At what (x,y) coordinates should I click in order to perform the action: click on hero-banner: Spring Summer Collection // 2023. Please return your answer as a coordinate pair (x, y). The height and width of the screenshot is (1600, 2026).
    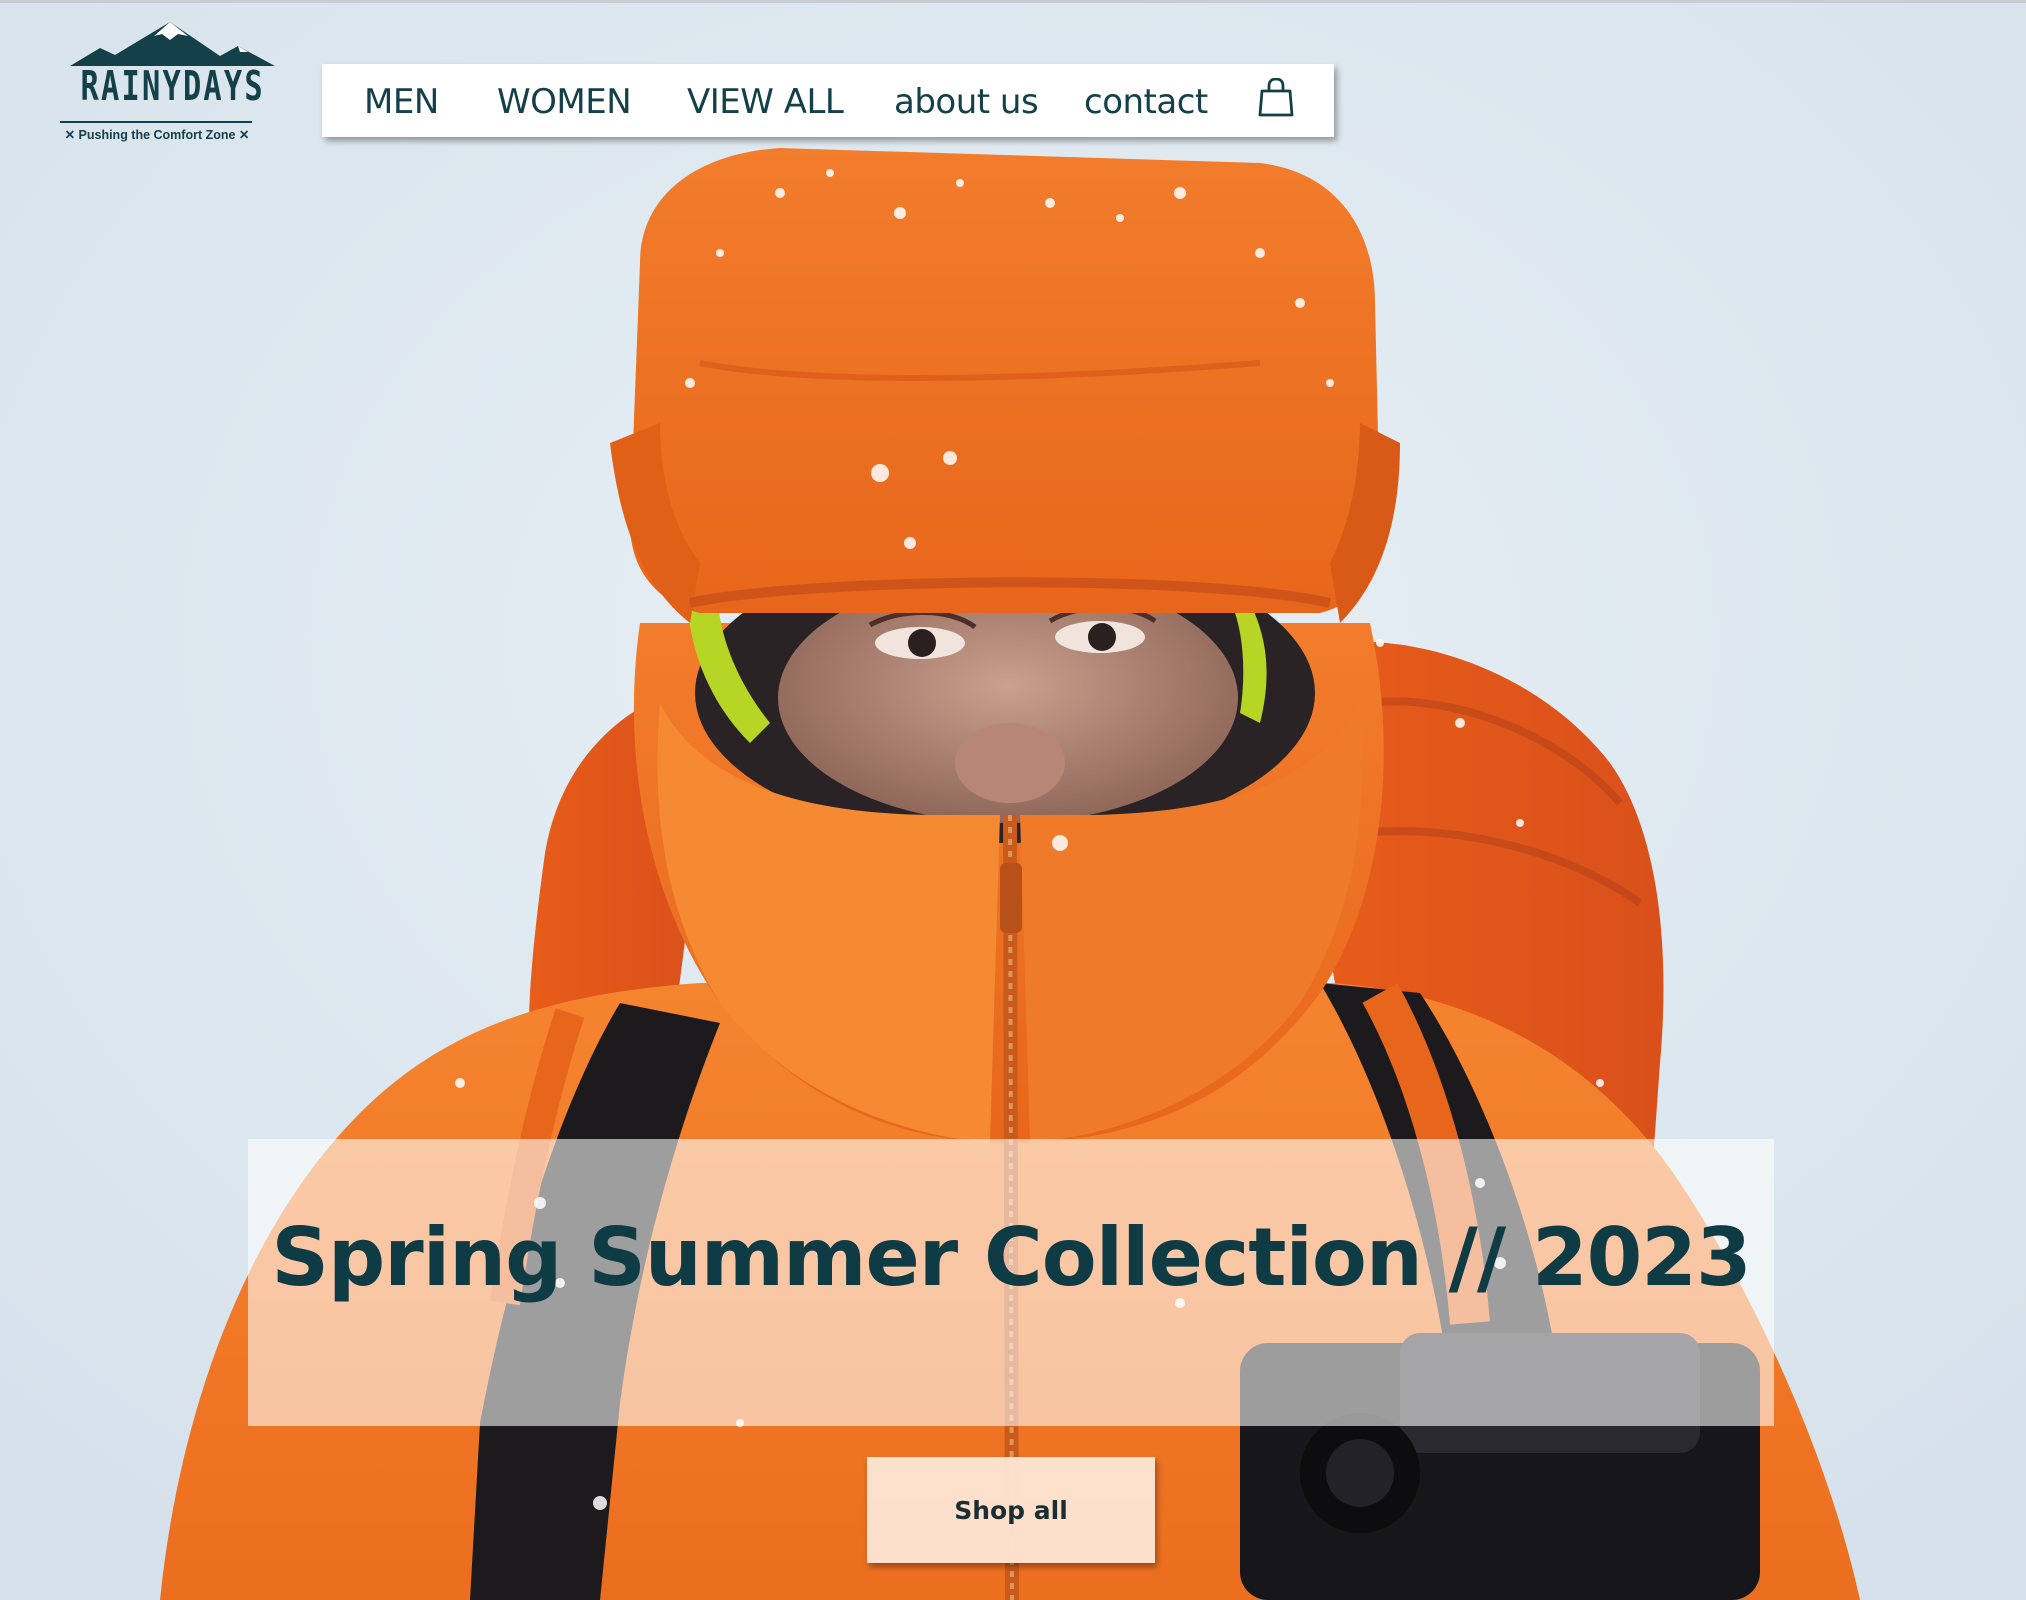
    Looking at the image, I should click on (1011, 1282).